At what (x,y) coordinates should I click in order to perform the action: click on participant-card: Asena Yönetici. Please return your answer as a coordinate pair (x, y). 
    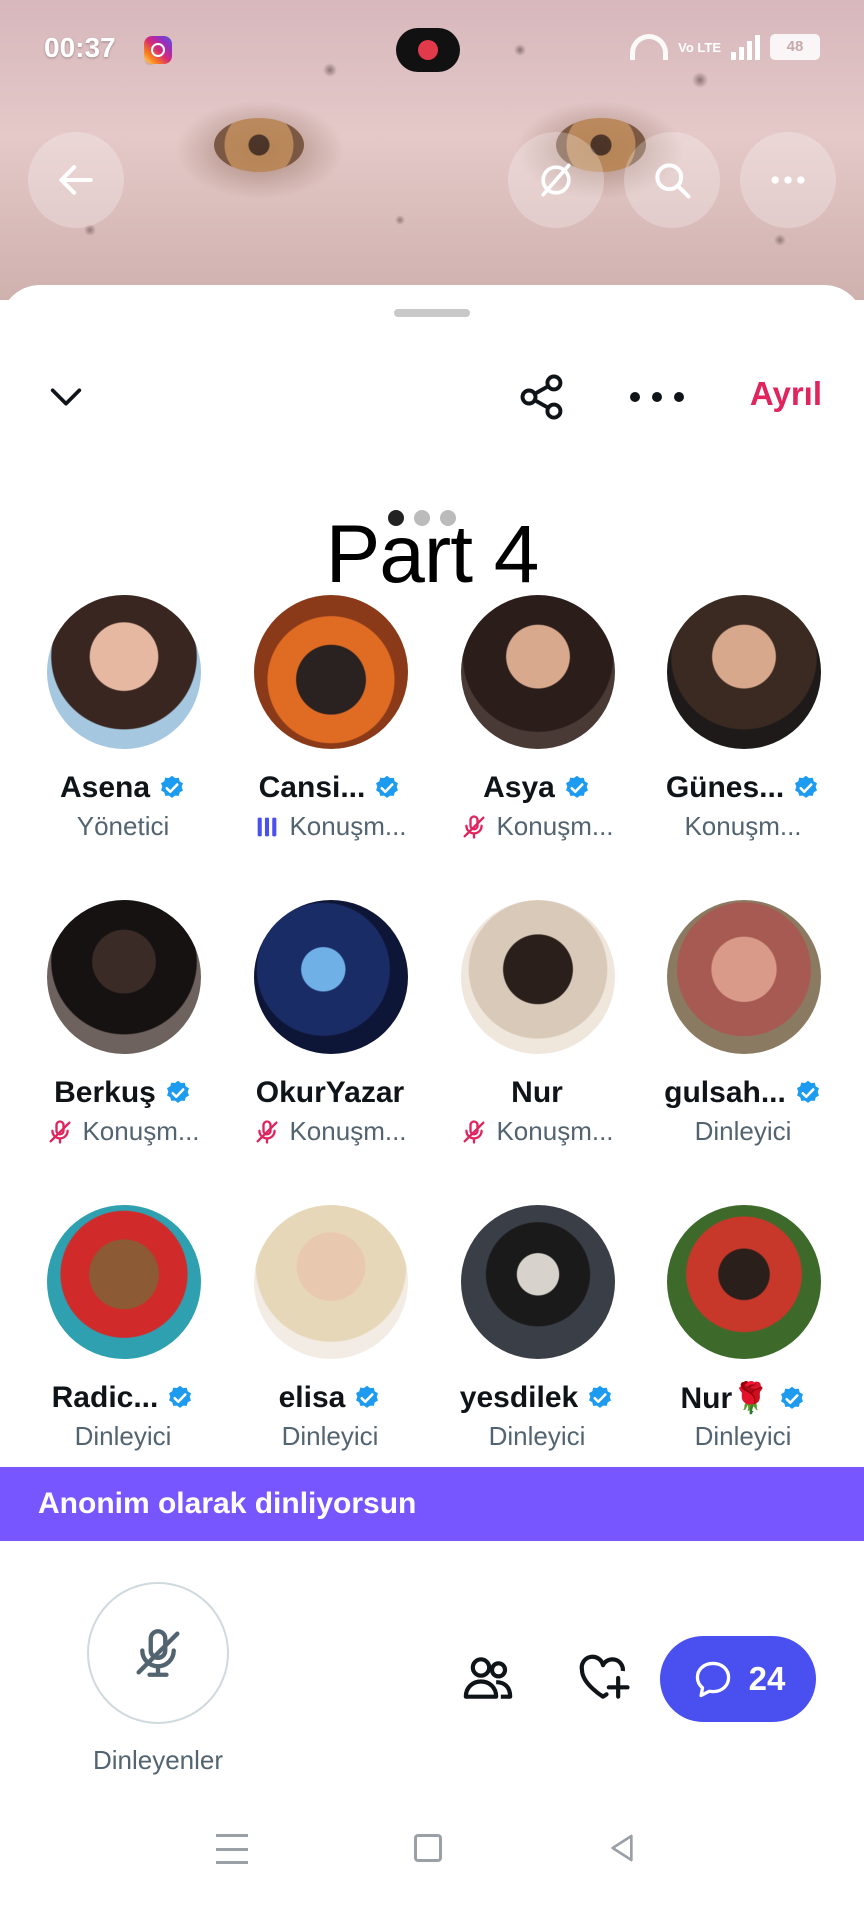
    Looking at the image, I should click on (123, 725).